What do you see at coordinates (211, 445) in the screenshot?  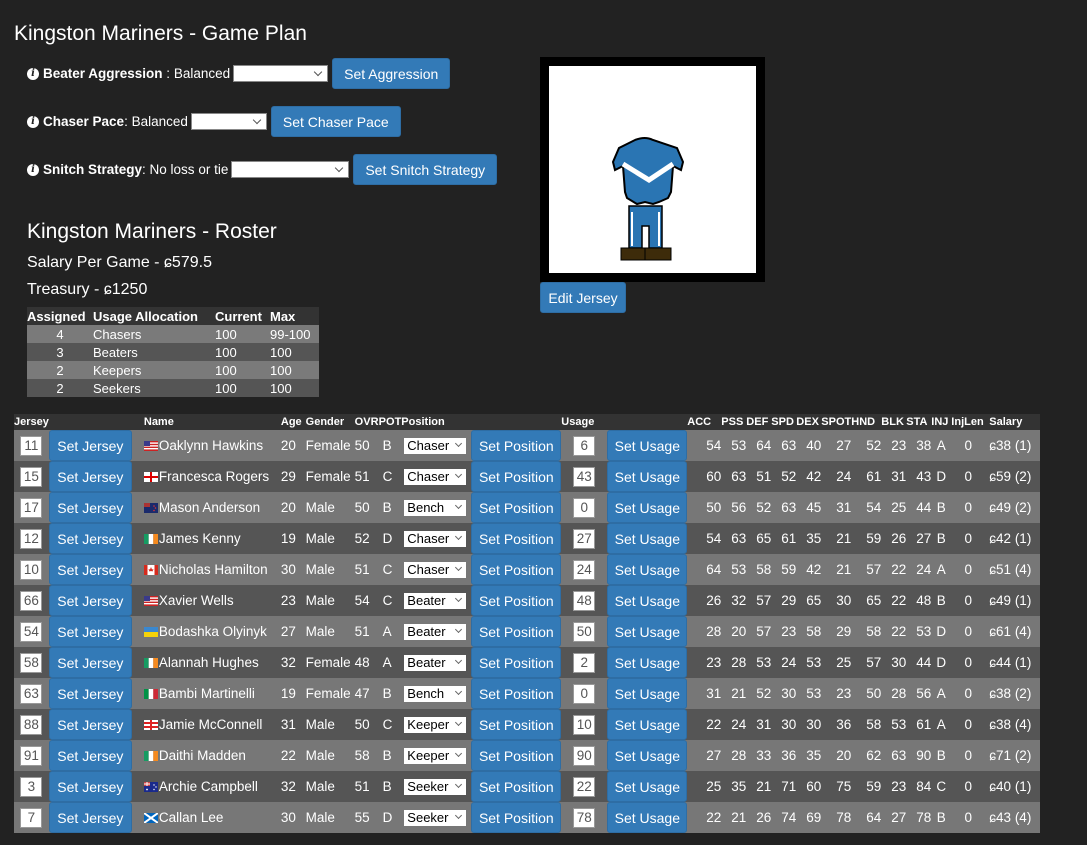 I see `player-name: Oaklynn Hawkins` at bounding box center [211, 445].